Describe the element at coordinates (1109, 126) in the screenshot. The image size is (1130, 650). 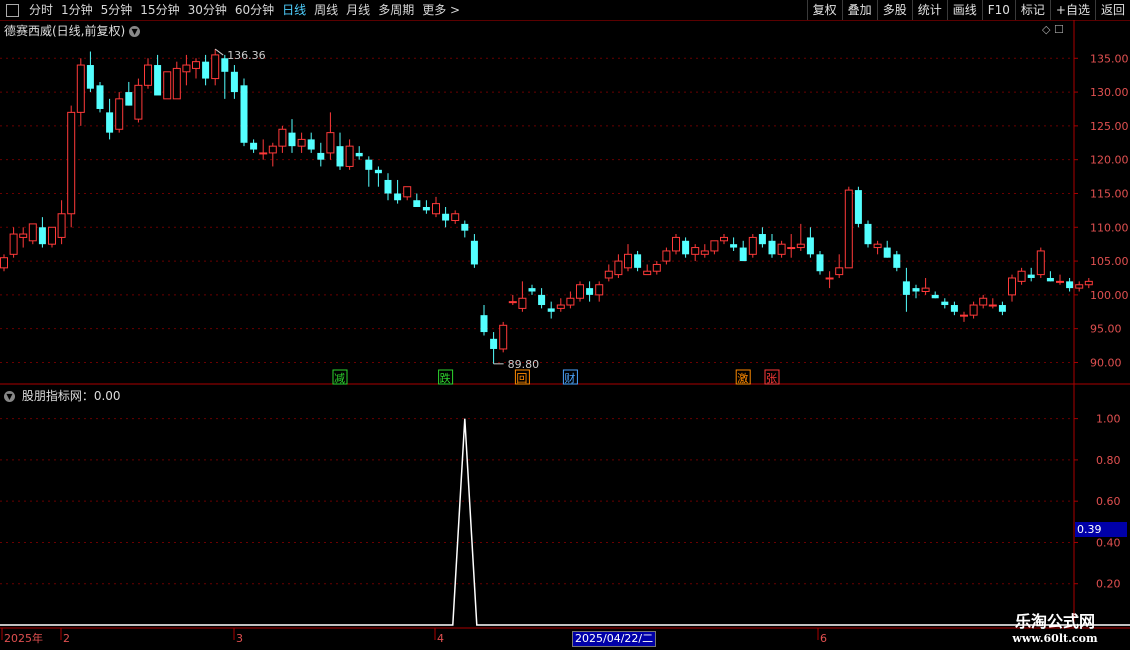
I see `y-tick-label: 125.00` at that location.